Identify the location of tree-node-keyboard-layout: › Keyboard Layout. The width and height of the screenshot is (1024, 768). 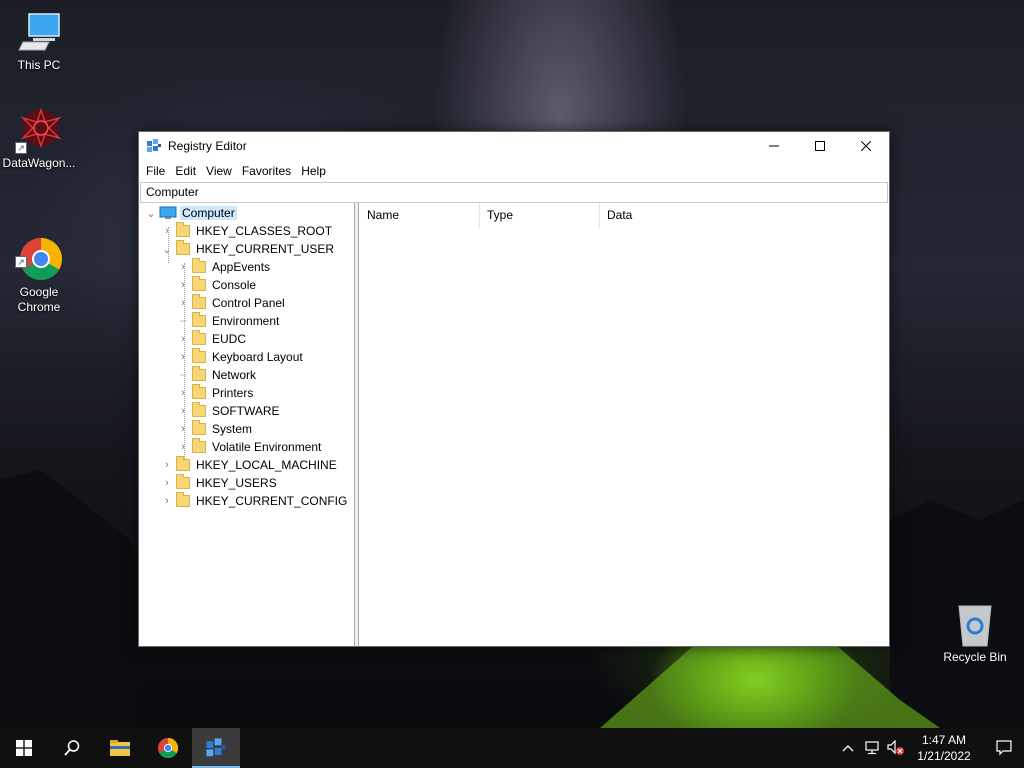
(241, 357).